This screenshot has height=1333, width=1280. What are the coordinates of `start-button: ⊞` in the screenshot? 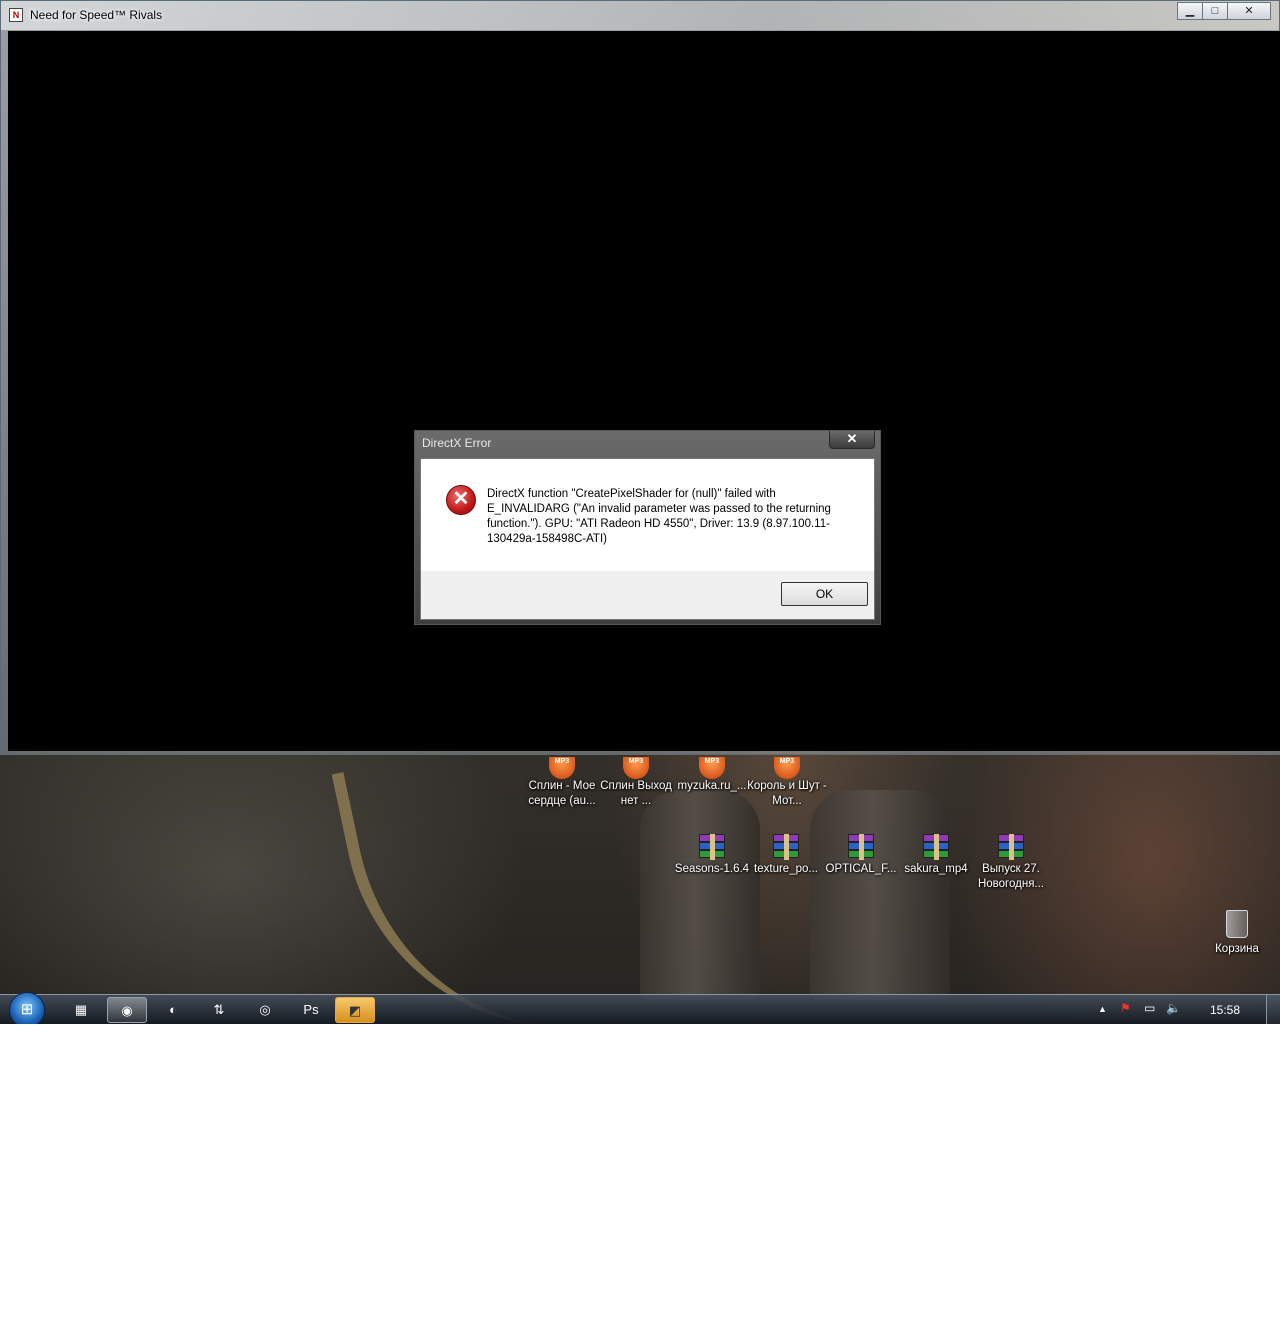 It's located at (27, 1008).